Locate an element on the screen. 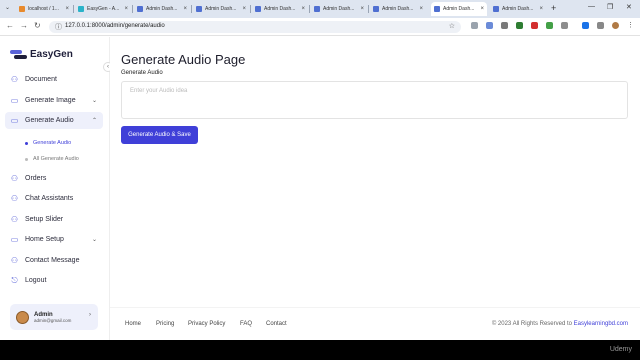 The image size is (640, 360). translate-icon is located at coordinates (489, 25).